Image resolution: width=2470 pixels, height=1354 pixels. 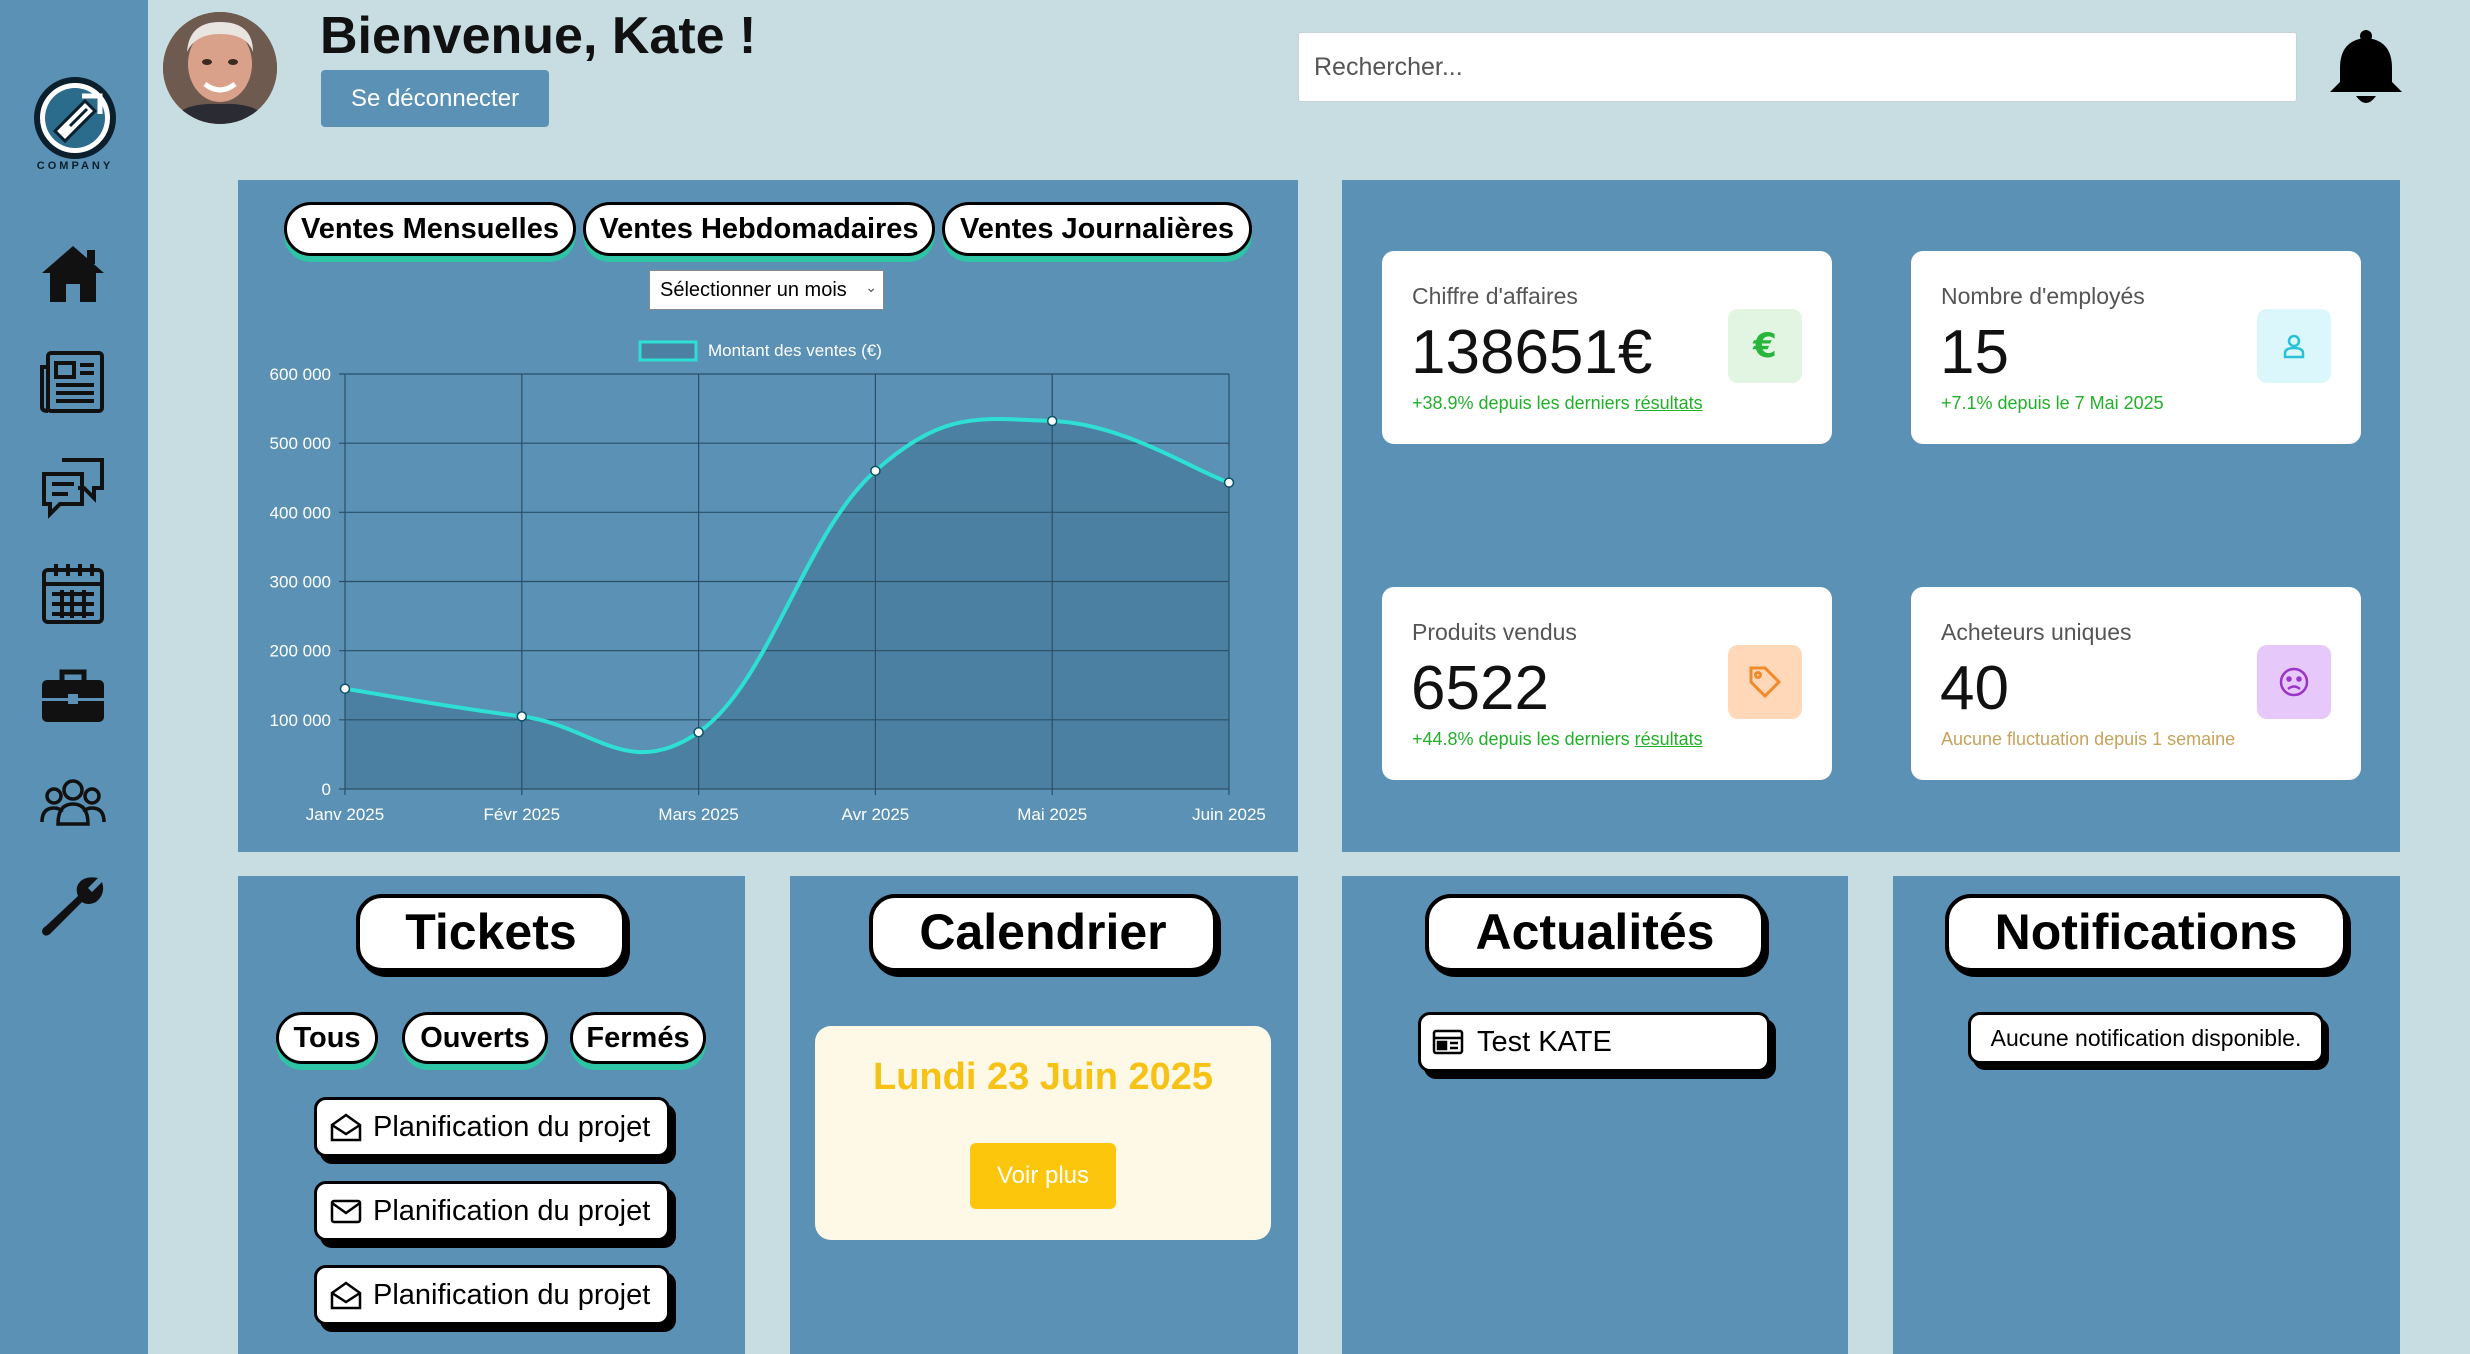 What do you see at coordinates (73, 275) in the screenshot?
I see `home-icon` at bounding box center [73, 275].